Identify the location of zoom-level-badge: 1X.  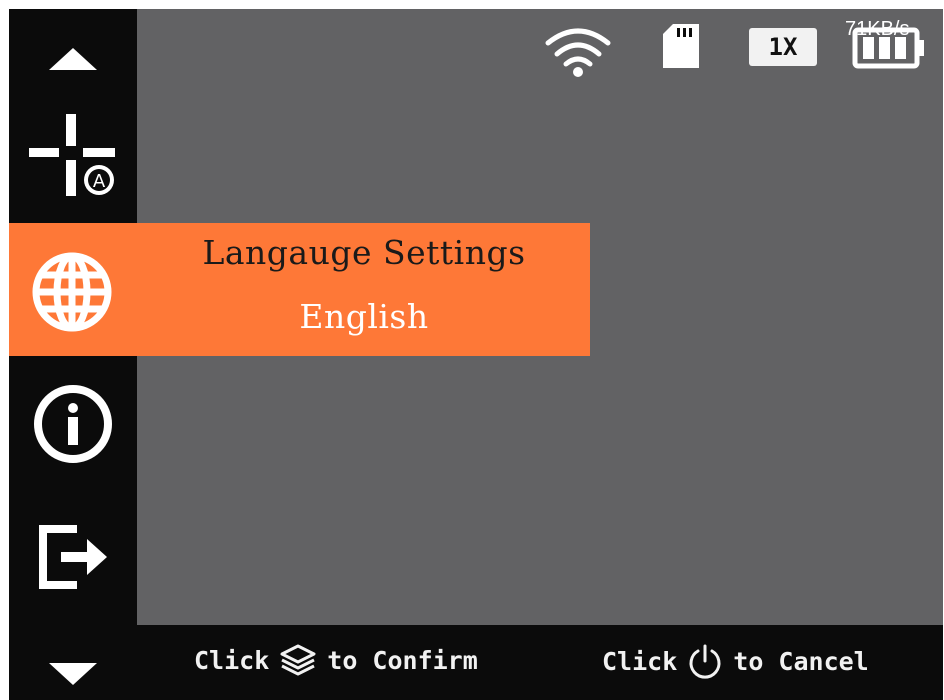
(783, 47).